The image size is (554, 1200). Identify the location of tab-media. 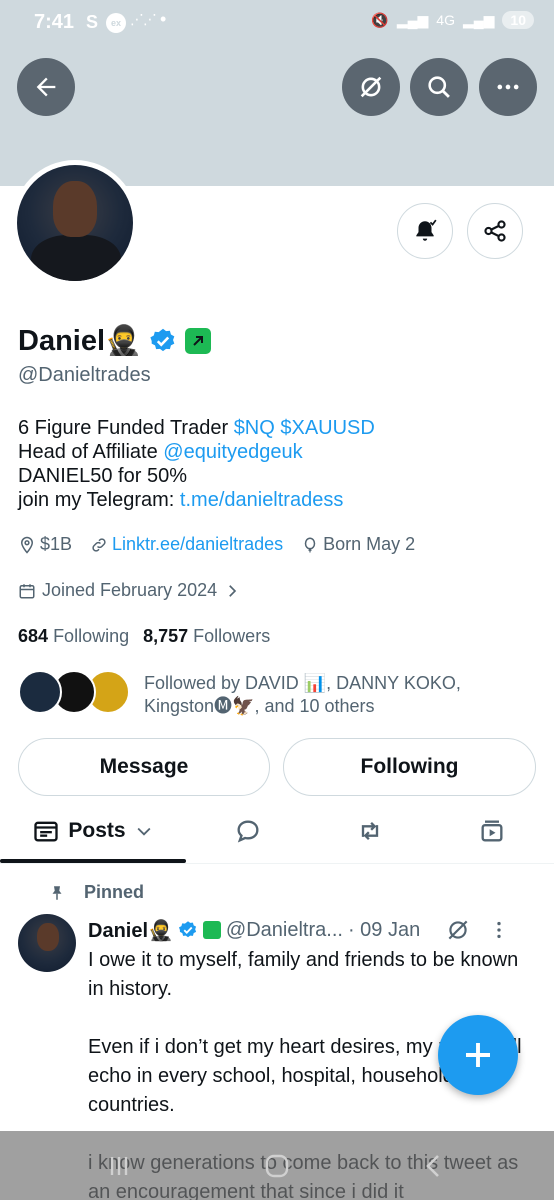
(492, 831).